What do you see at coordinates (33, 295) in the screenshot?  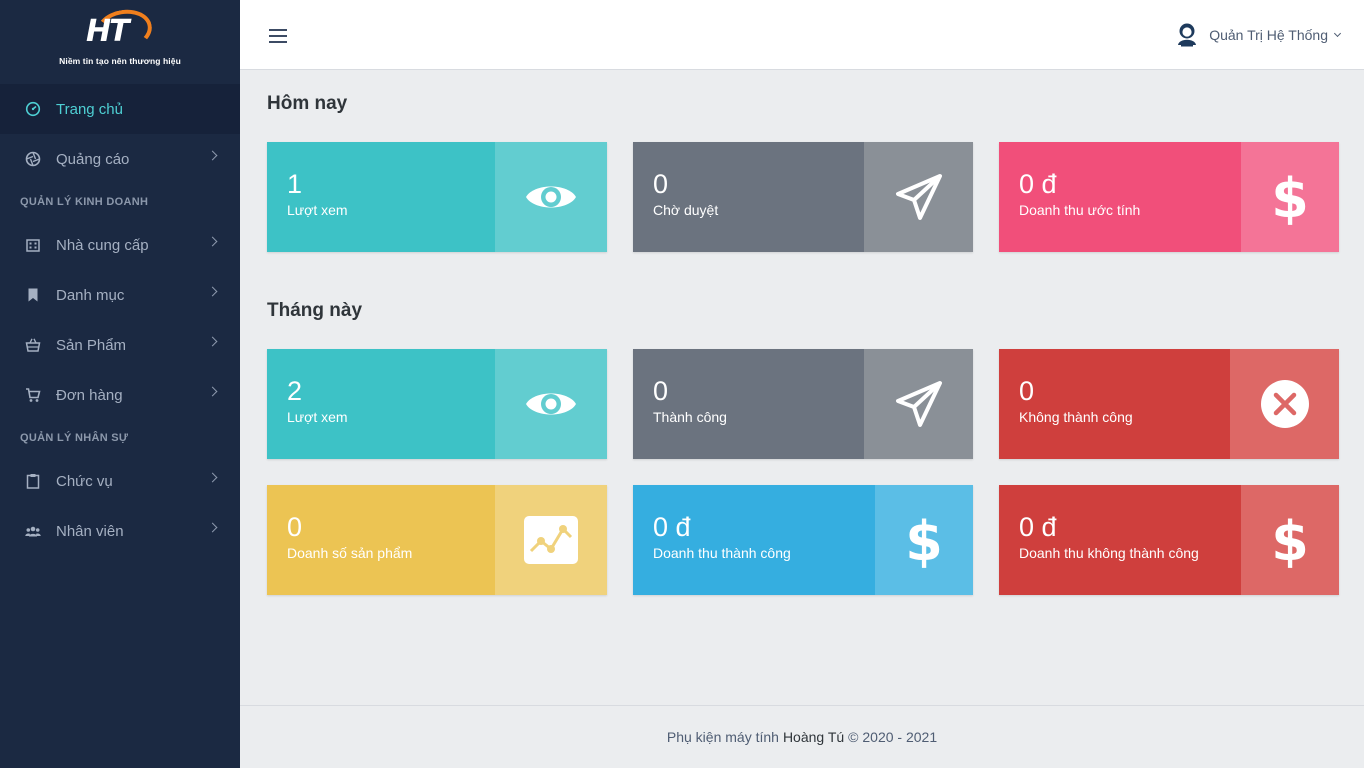 I see `bookmark-icon` at bounding box center [33, 295].